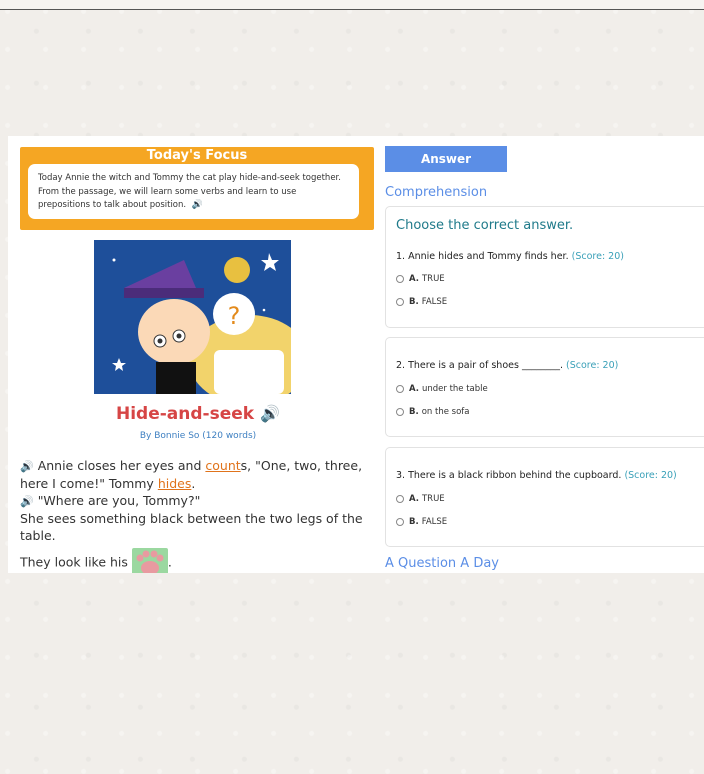 This screenshot has width=704, height=774. Describe the element at coordinates (185, 414) in the screenshot. I see `story-title-text: Hide-and-seek` at that location.